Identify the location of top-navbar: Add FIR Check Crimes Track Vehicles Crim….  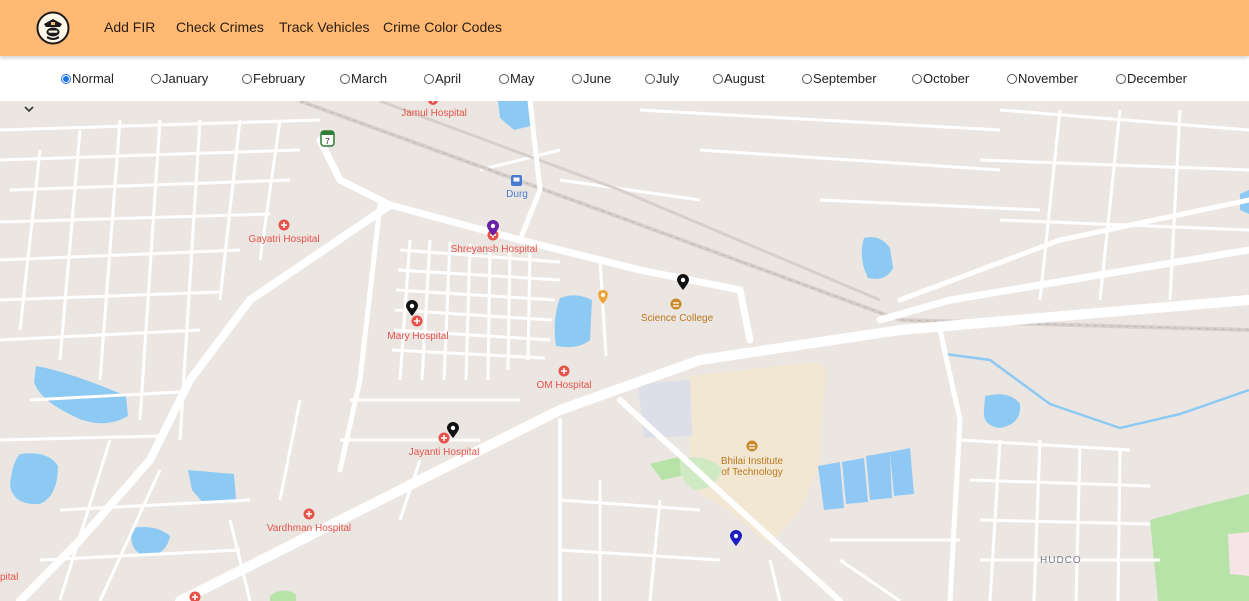
(624, 28).